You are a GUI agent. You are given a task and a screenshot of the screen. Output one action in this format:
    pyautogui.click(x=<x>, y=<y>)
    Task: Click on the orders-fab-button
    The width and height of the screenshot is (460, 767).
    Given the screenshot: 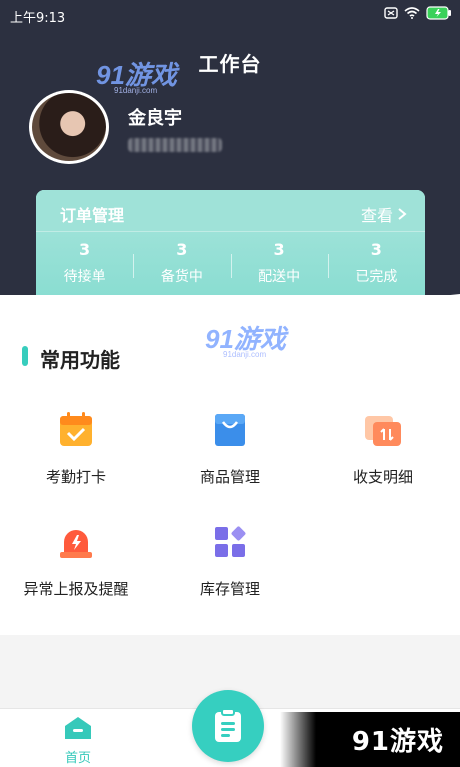 What is the action you would take?
    pyautogui.click(x=228, y=726)
    